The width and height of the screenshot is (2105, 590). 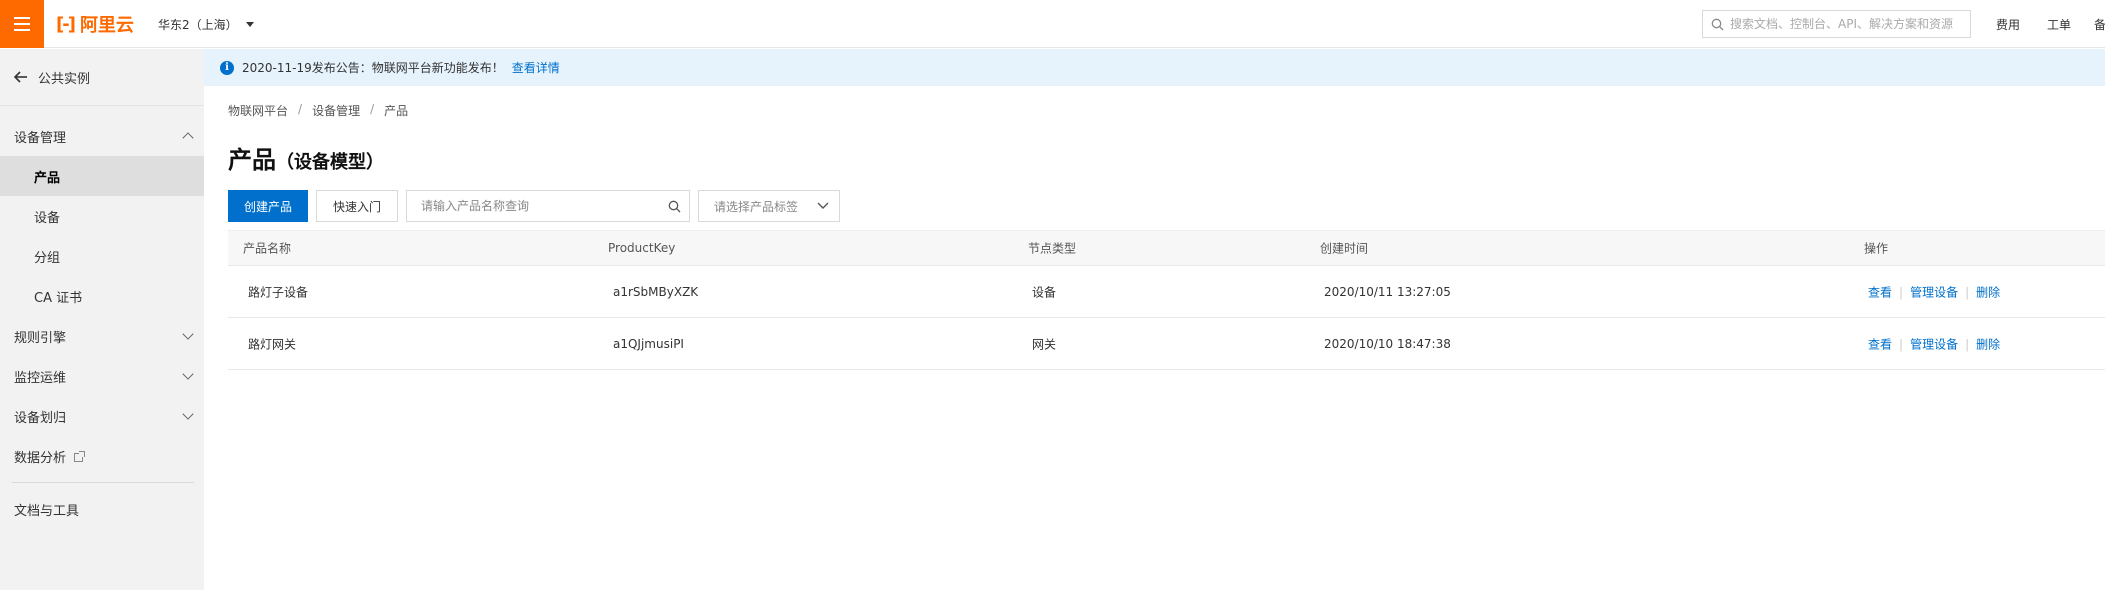 What do you see at coordinates (756, 206) in the screenshot?
I see `tag-select-placeholder: 请选择产品标签` at bounding box center [756, 206].